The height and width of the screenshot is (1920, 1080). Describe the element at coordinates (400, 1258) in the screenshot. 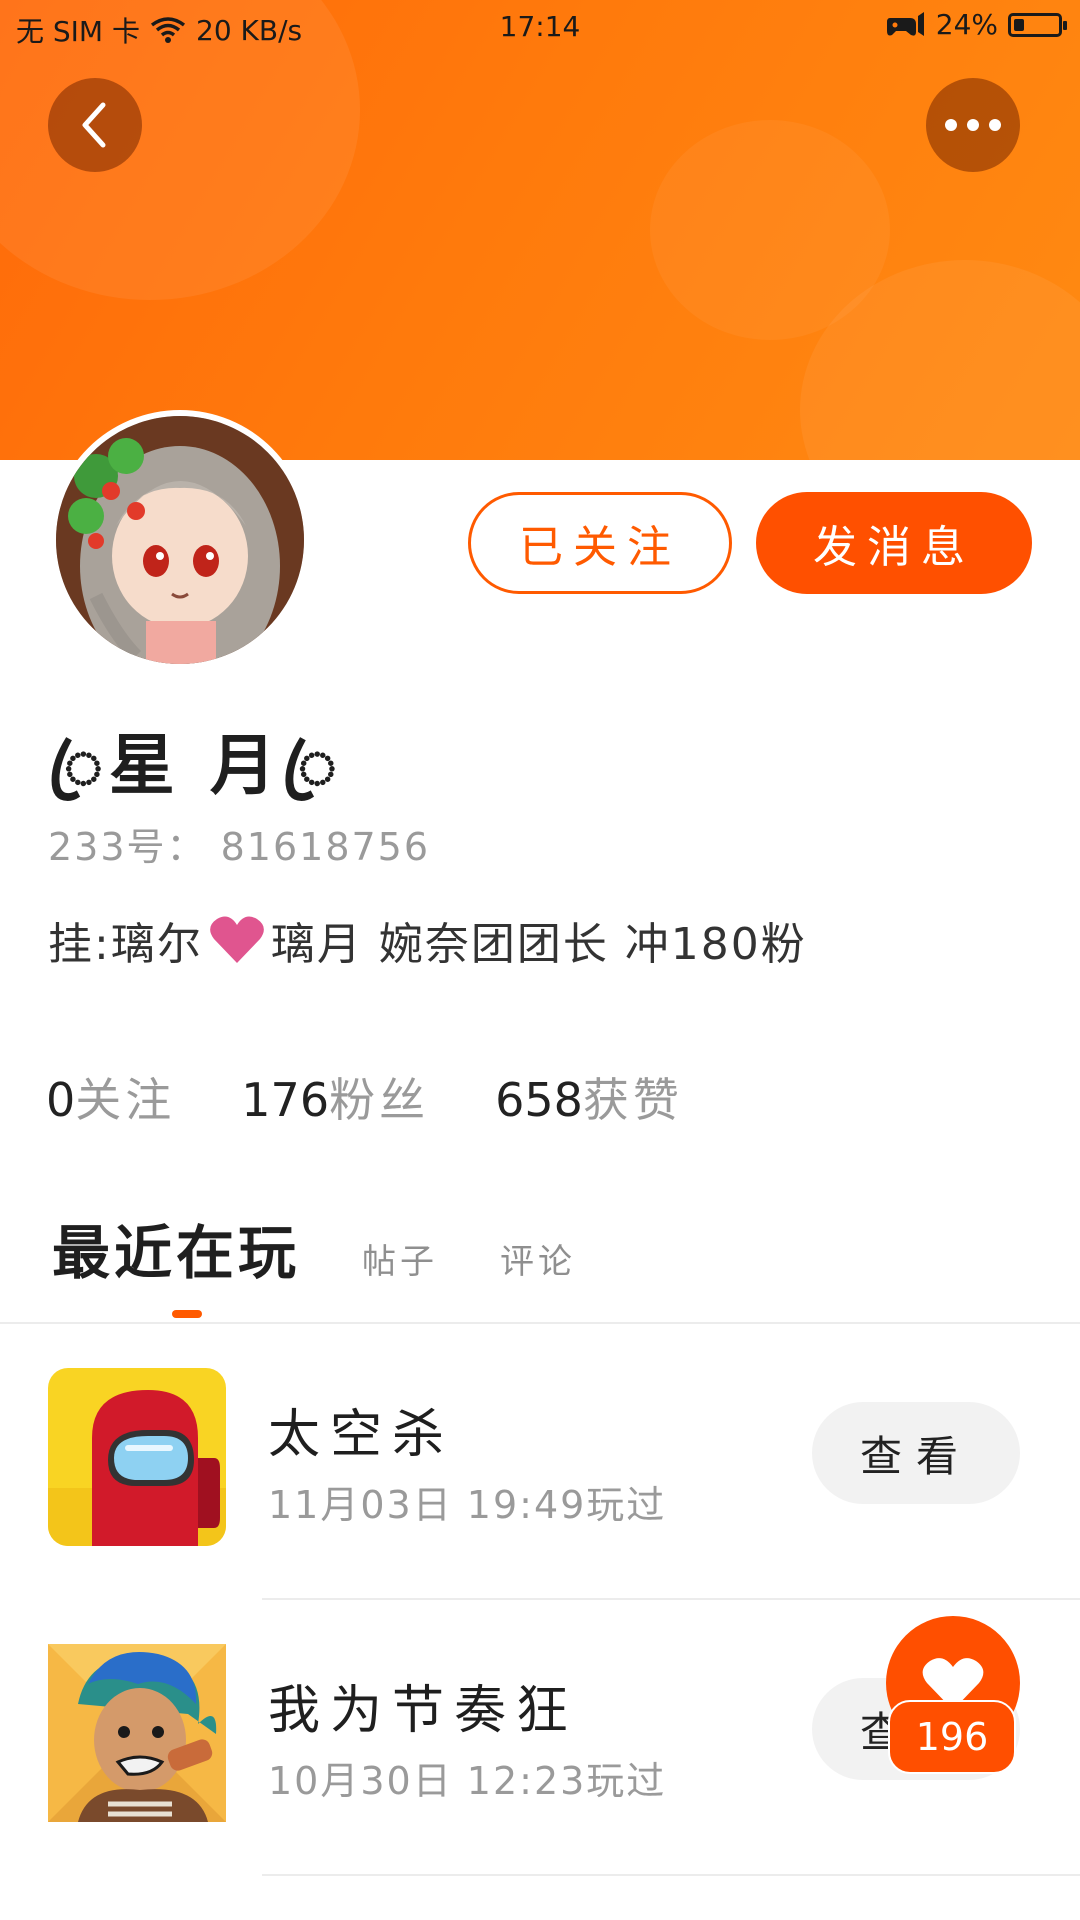

I see `tab-posts: 帖子` at that location.